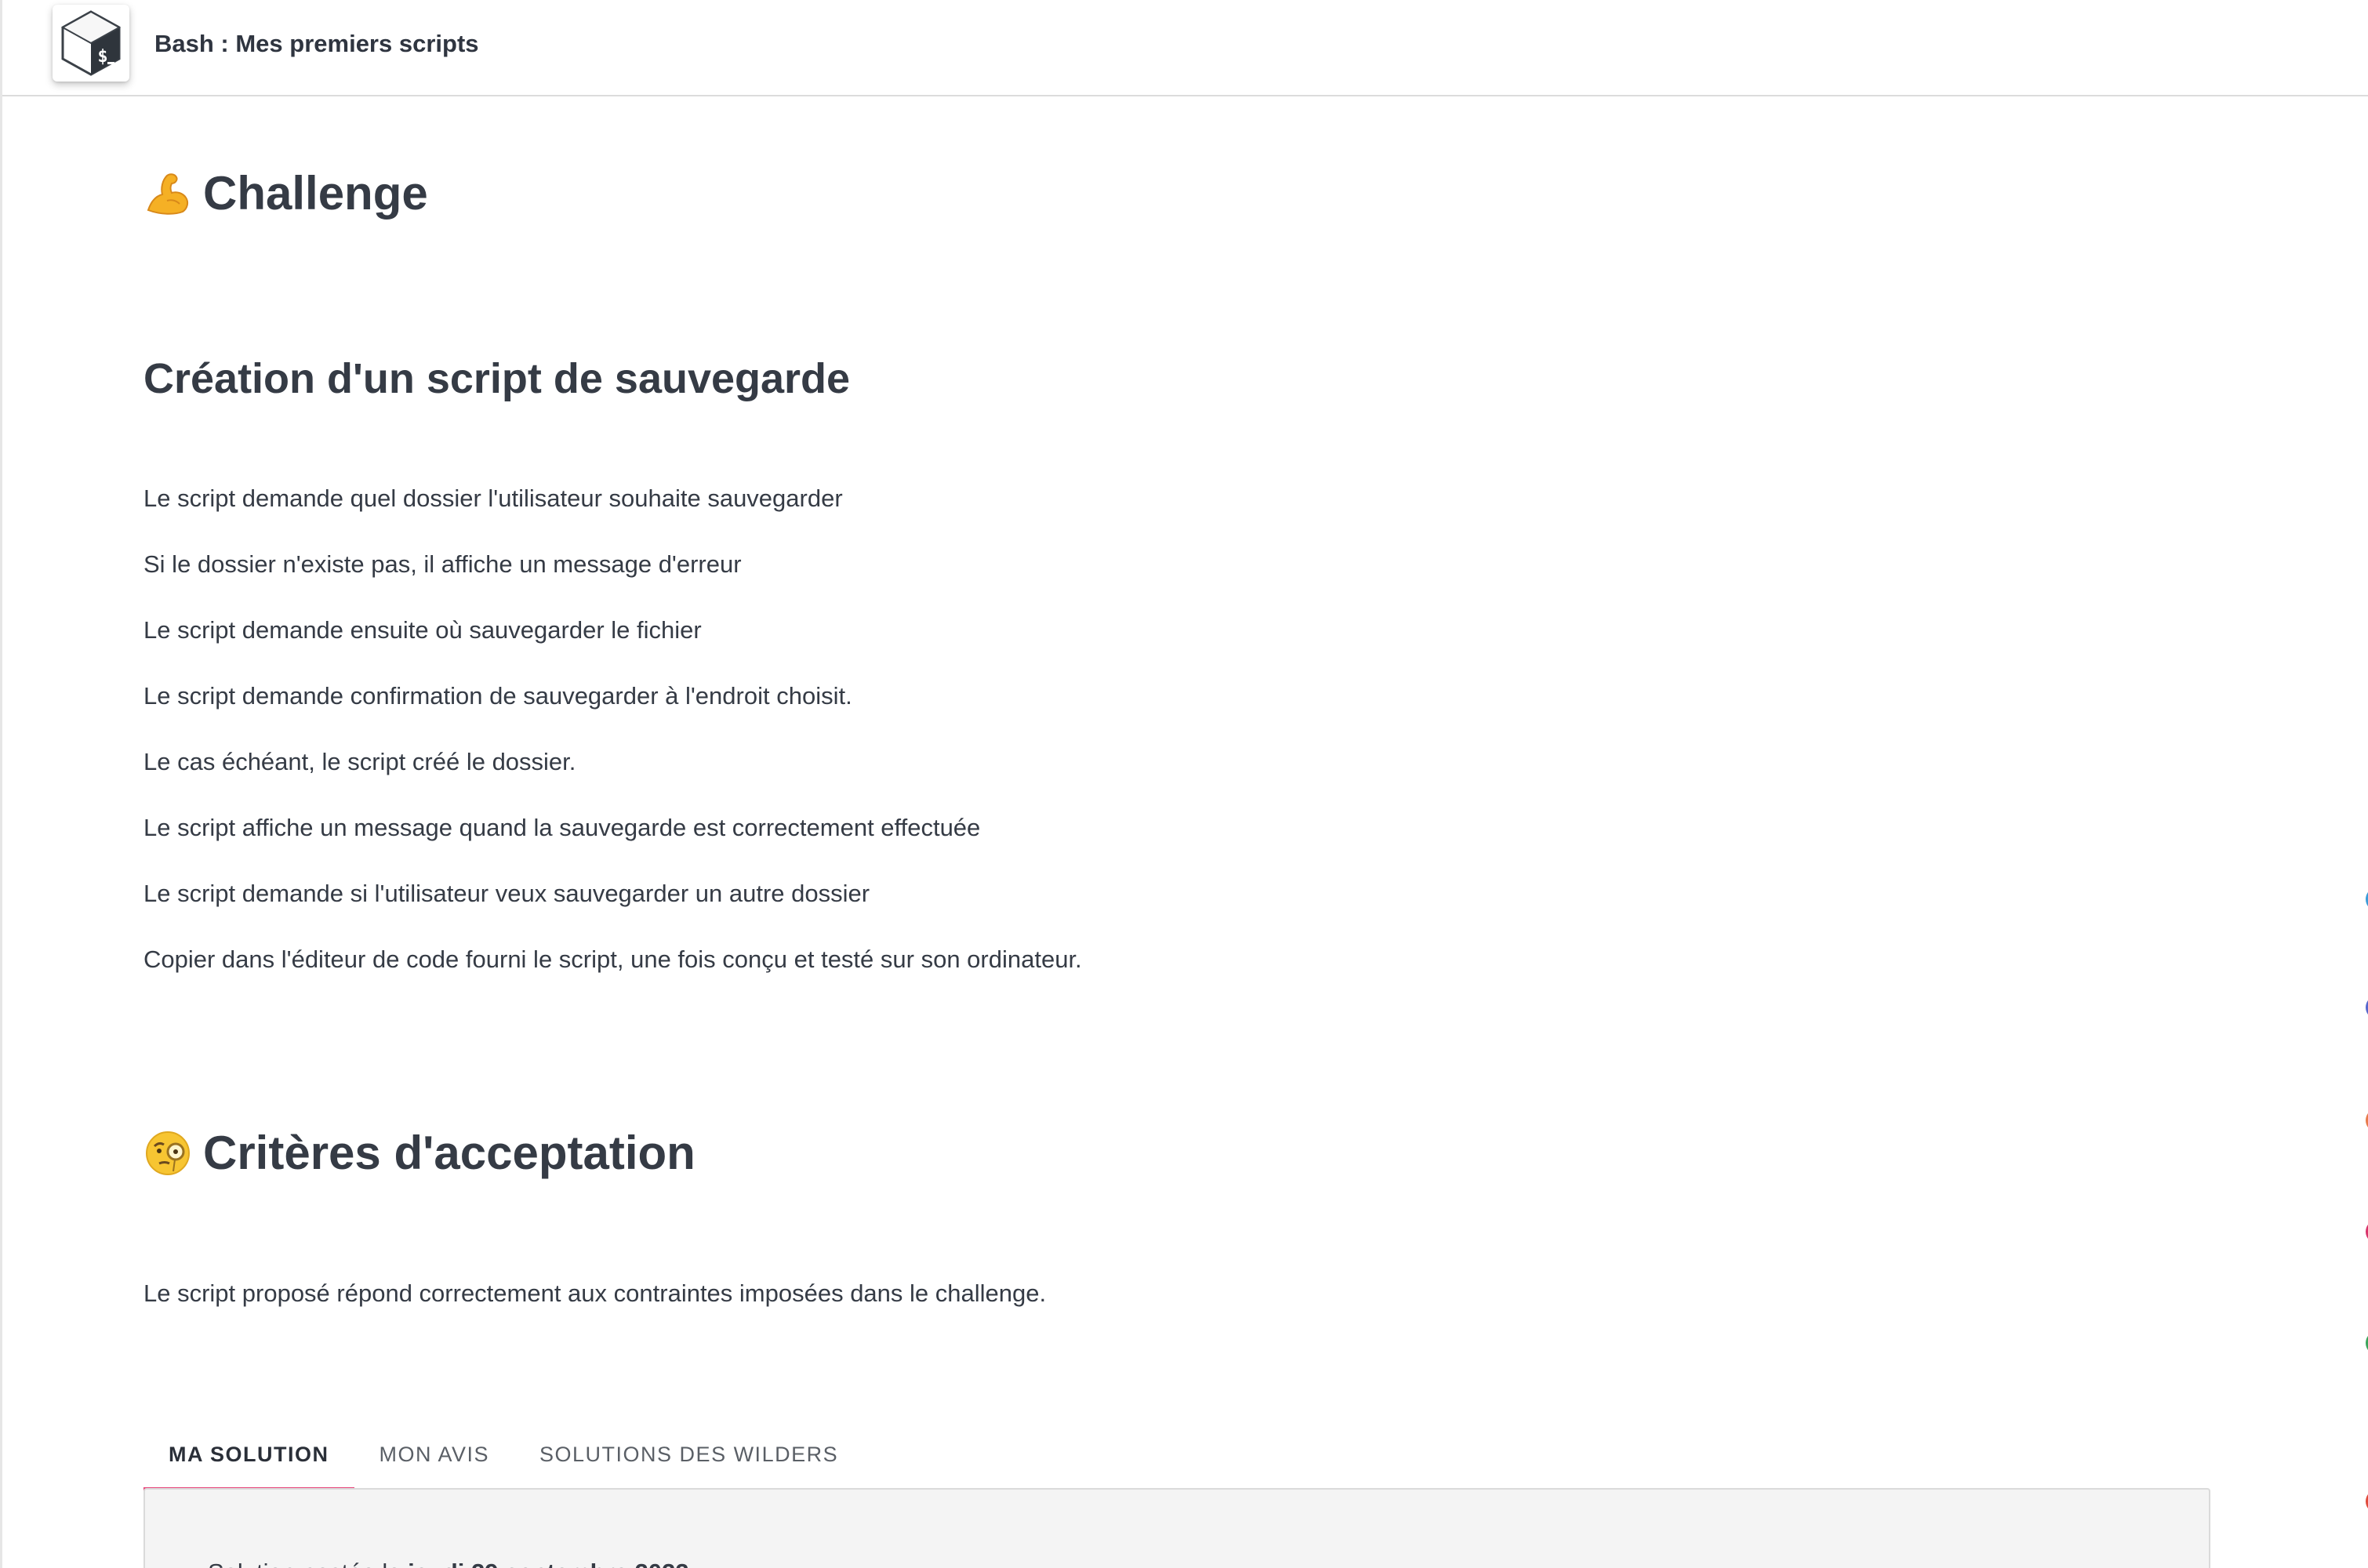 The width and height of the screenshot is (2368, 1568). What do you see at coordinates (449, 1153) in the screenshot?
I see `criteria-heading-text: Critères d'acceptation` at bounding box center [449, 1153].